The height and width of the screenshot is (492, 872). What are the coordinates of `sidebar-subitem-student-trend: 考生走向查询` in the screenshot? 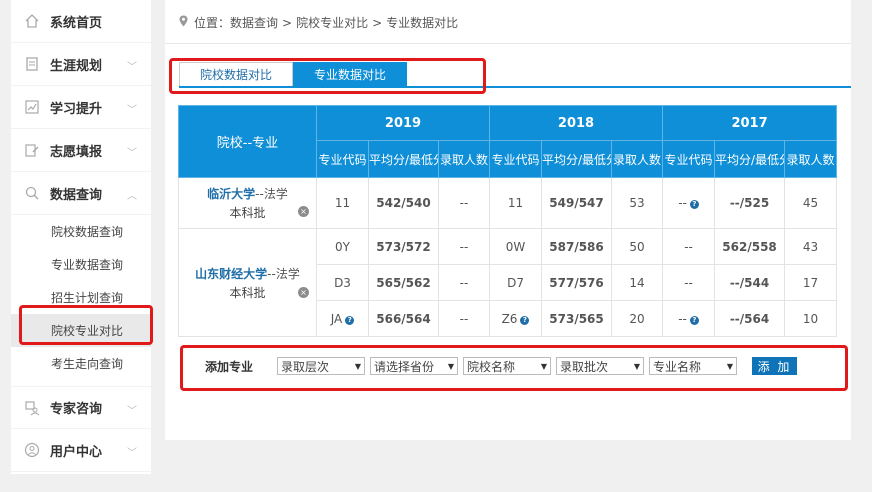 It's located at (81, 363).